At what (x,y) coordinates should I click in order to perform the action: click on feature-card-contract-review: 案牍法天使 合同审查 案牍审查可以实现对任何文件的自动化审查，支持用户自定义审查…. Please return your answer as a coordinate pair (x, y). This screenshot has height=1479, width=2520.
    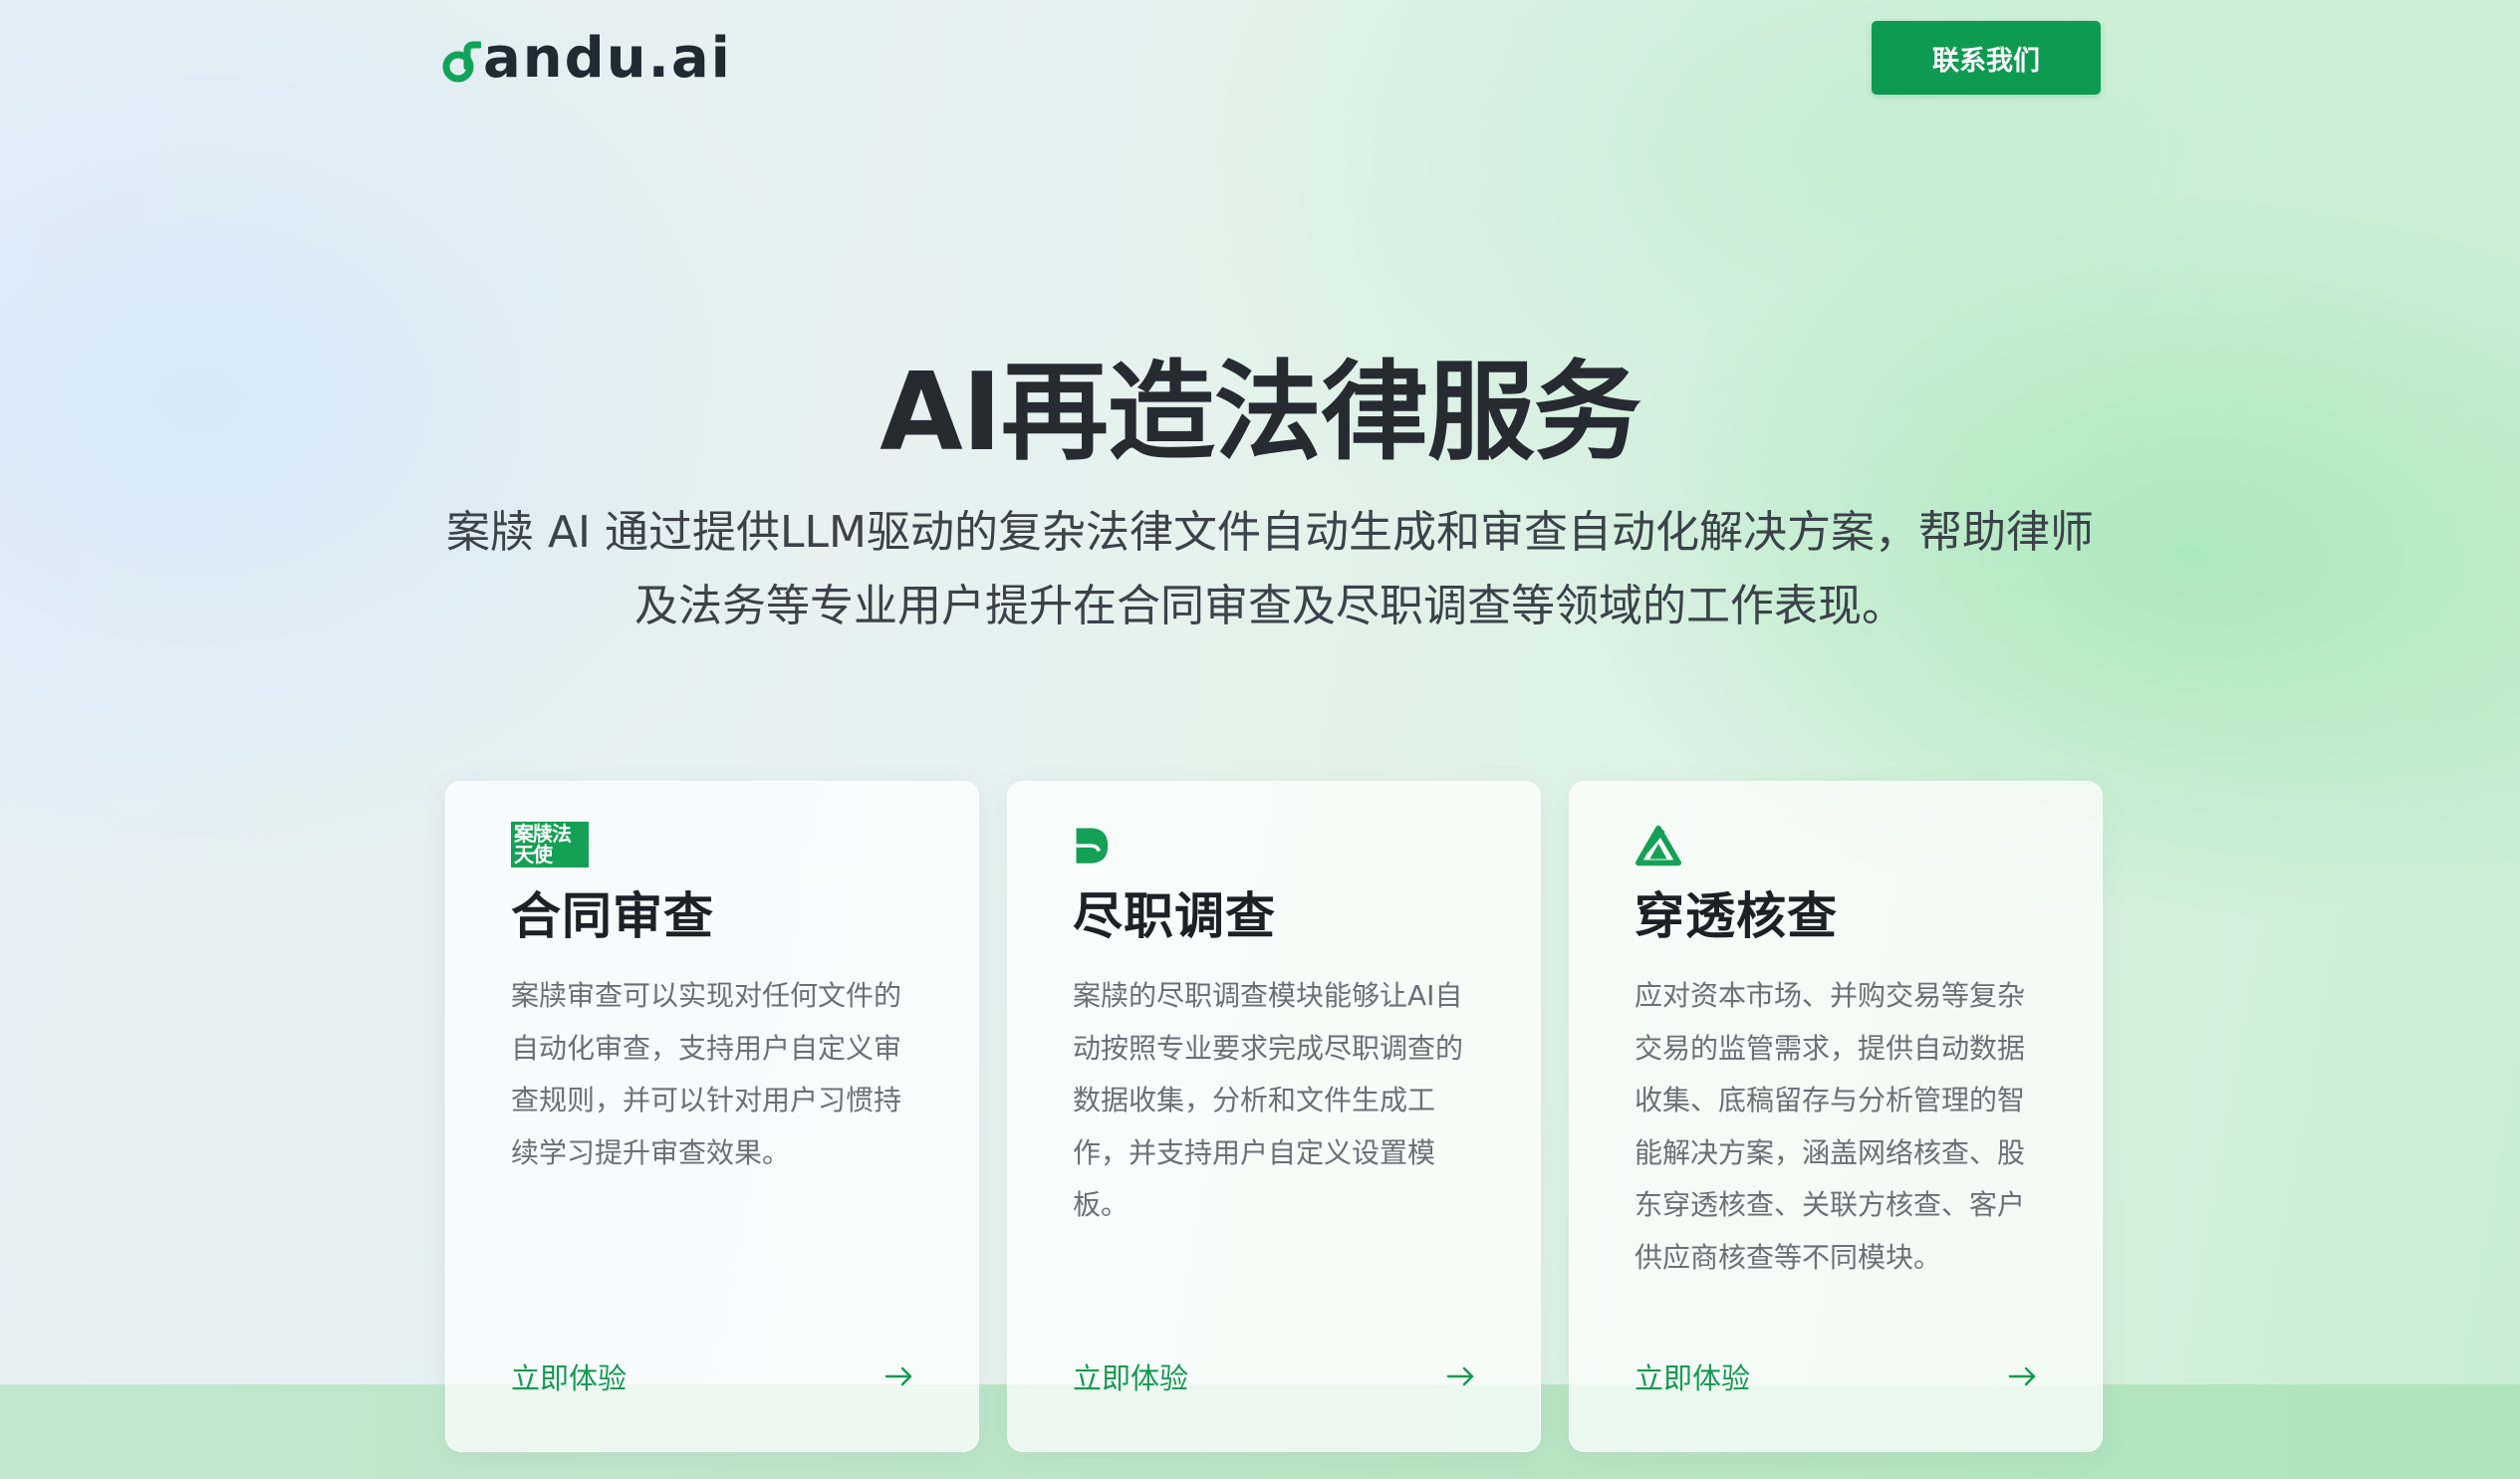
    Looking at the image, I should click on (712, 1116).